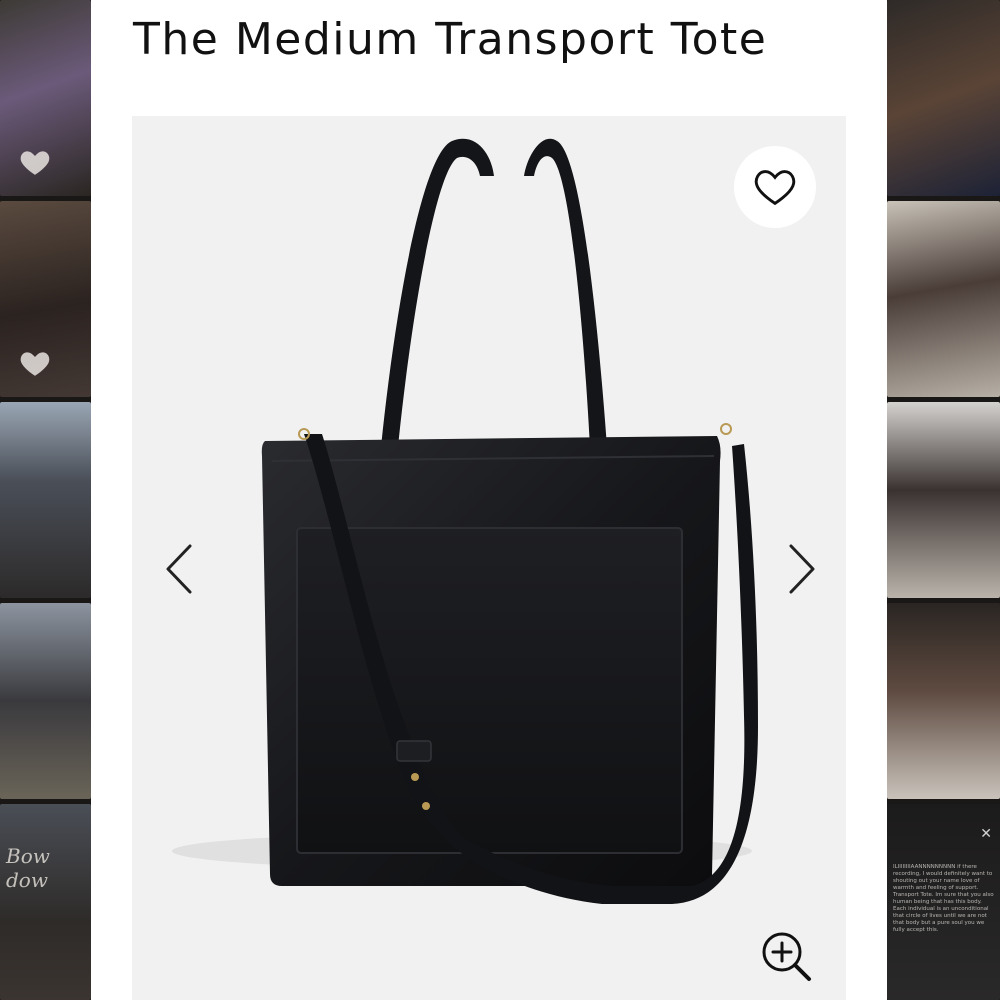  I want to click on heart-outline-icon, so click(775, 188).